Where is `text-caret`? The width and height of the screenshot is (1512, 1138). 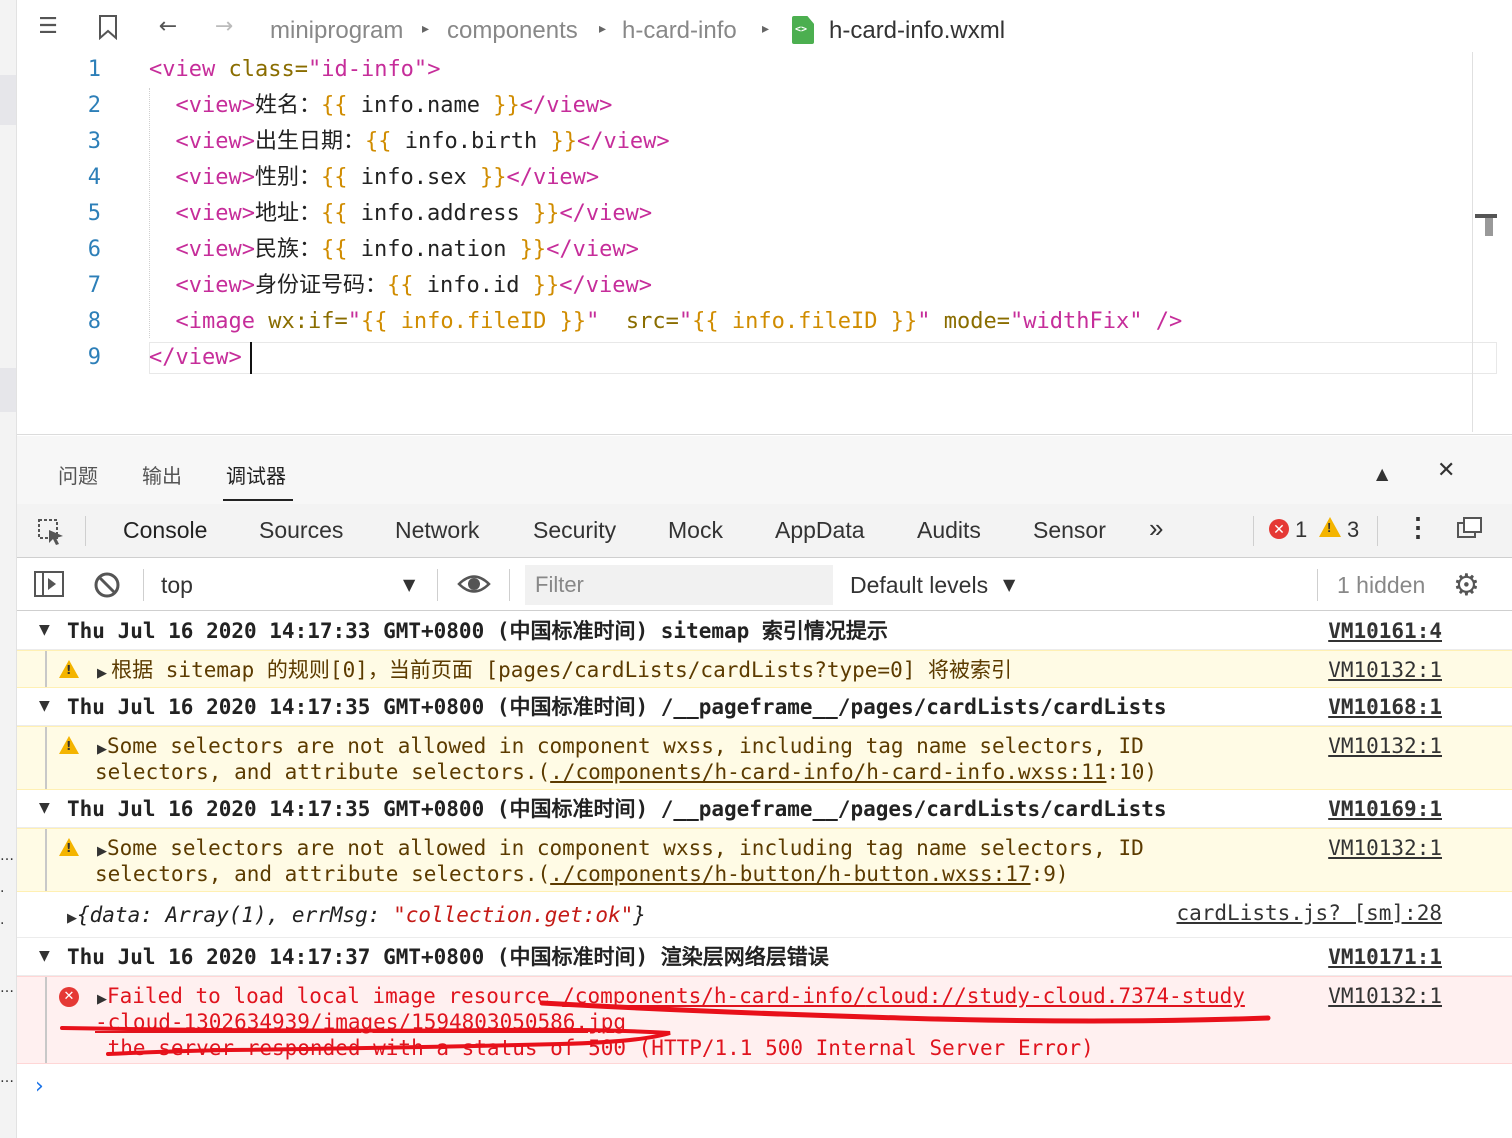
text-caret is located at coordinates (251, 358).